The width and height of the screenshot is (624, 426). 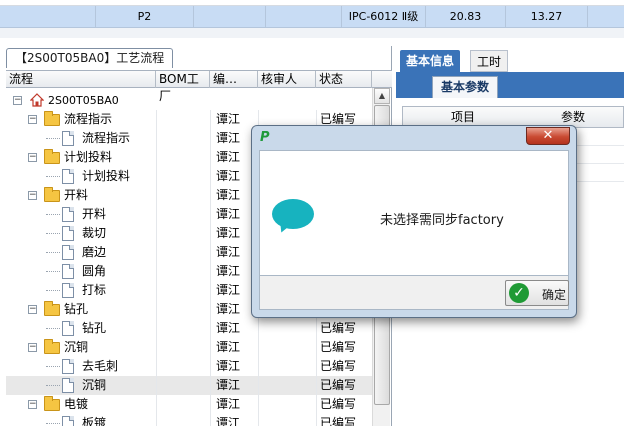 What do you see at coordinates (537, 293) in the screenshot?
I see `ok-button: ✓ 确定` at bounding box center [537, 293].